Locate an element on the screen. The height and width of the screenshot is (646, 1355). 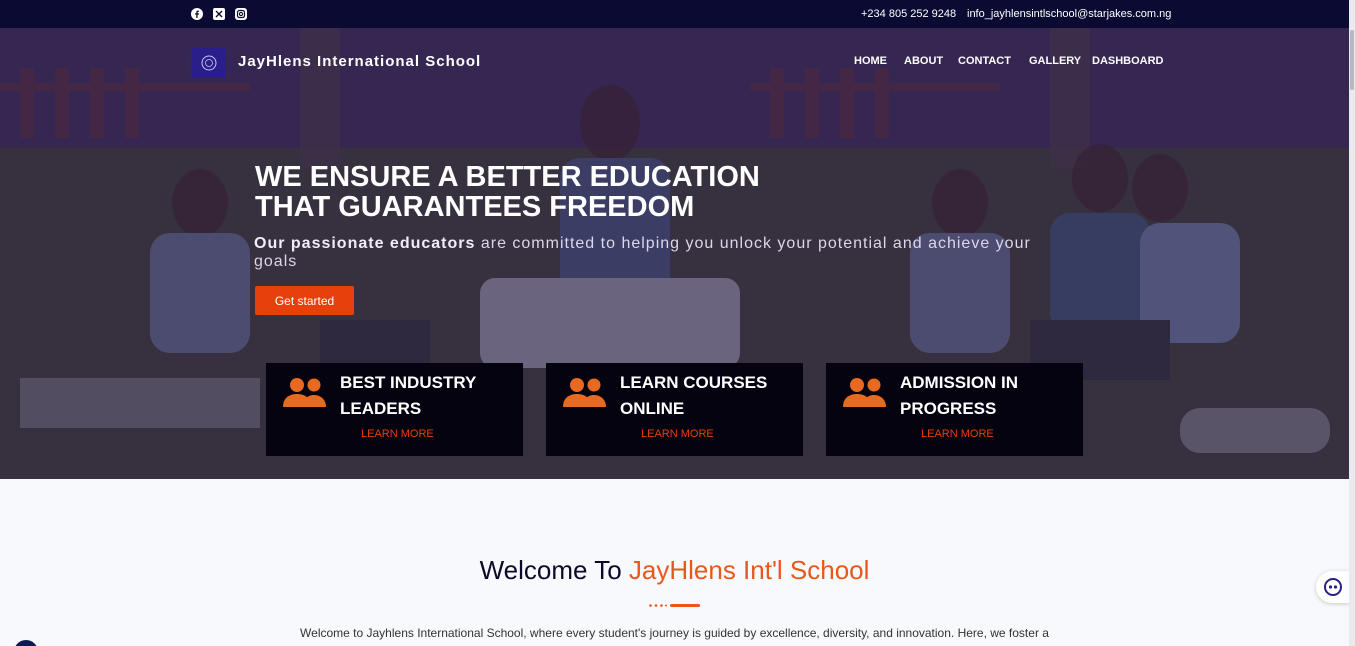
facebook-icon is located at coordinates (197, 14).